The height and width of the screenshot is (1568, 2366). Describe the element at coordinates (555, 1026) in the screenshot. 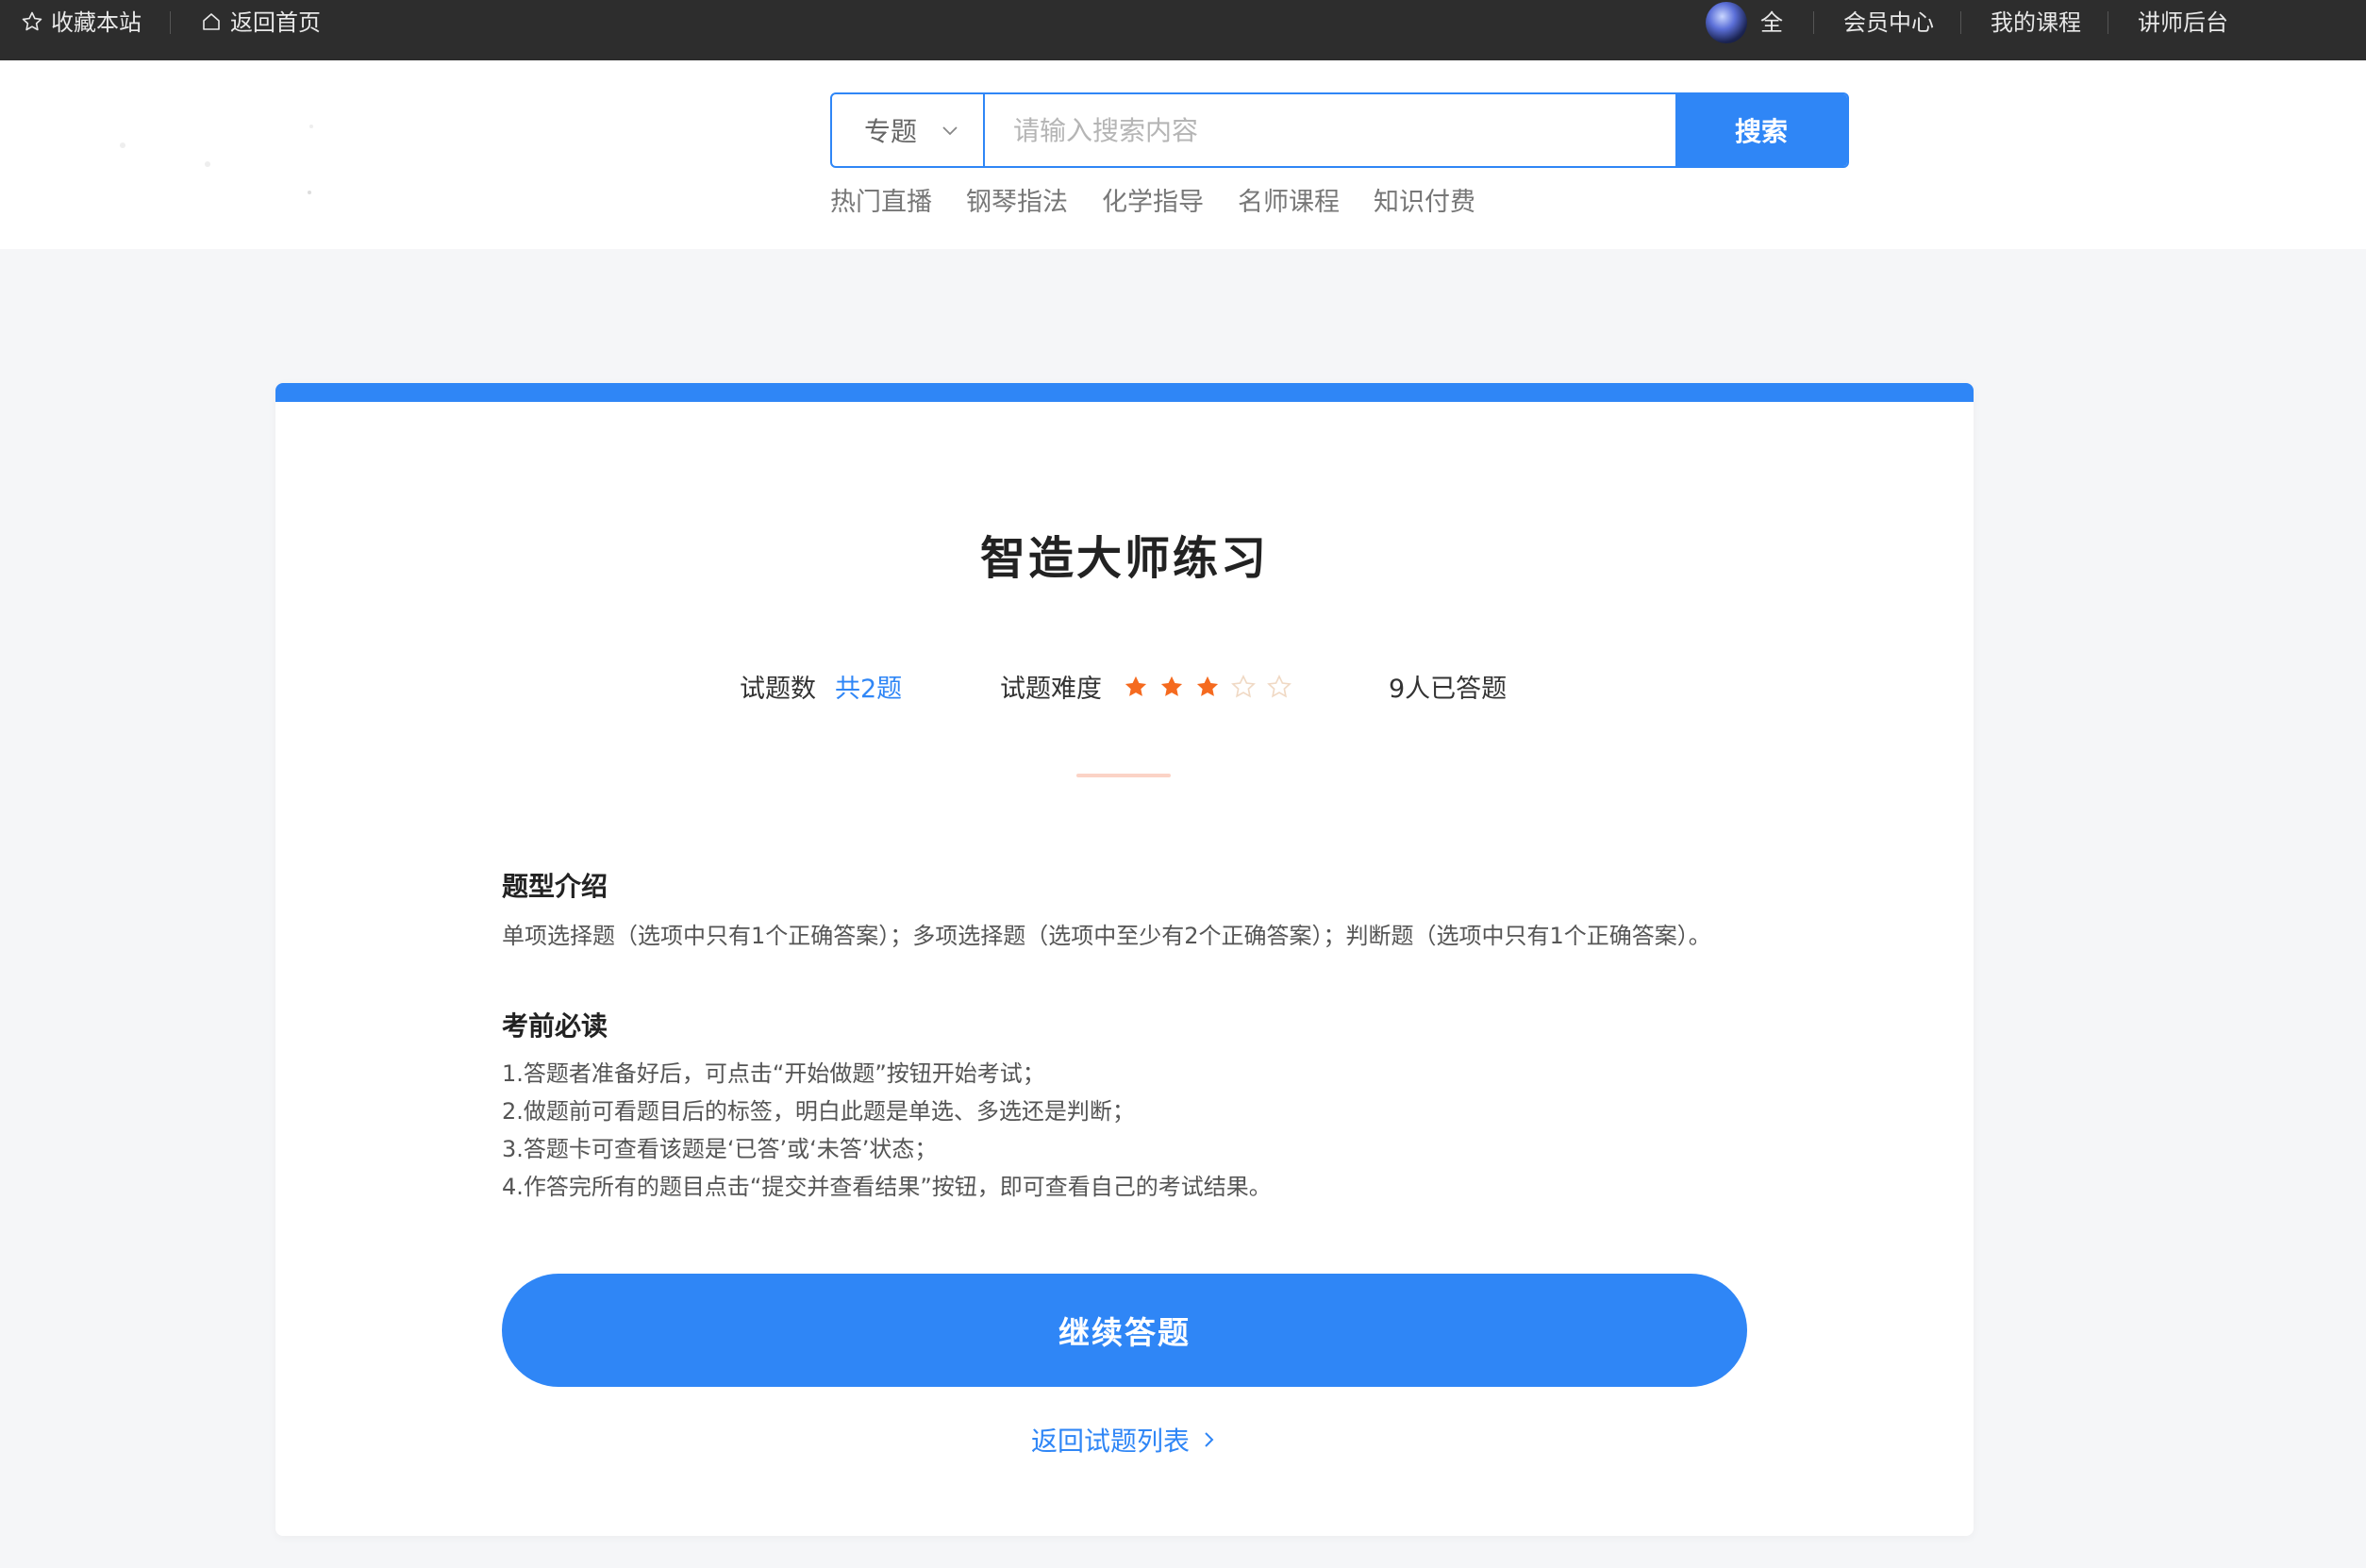

I see `notice-title: 考前必读` at that location.